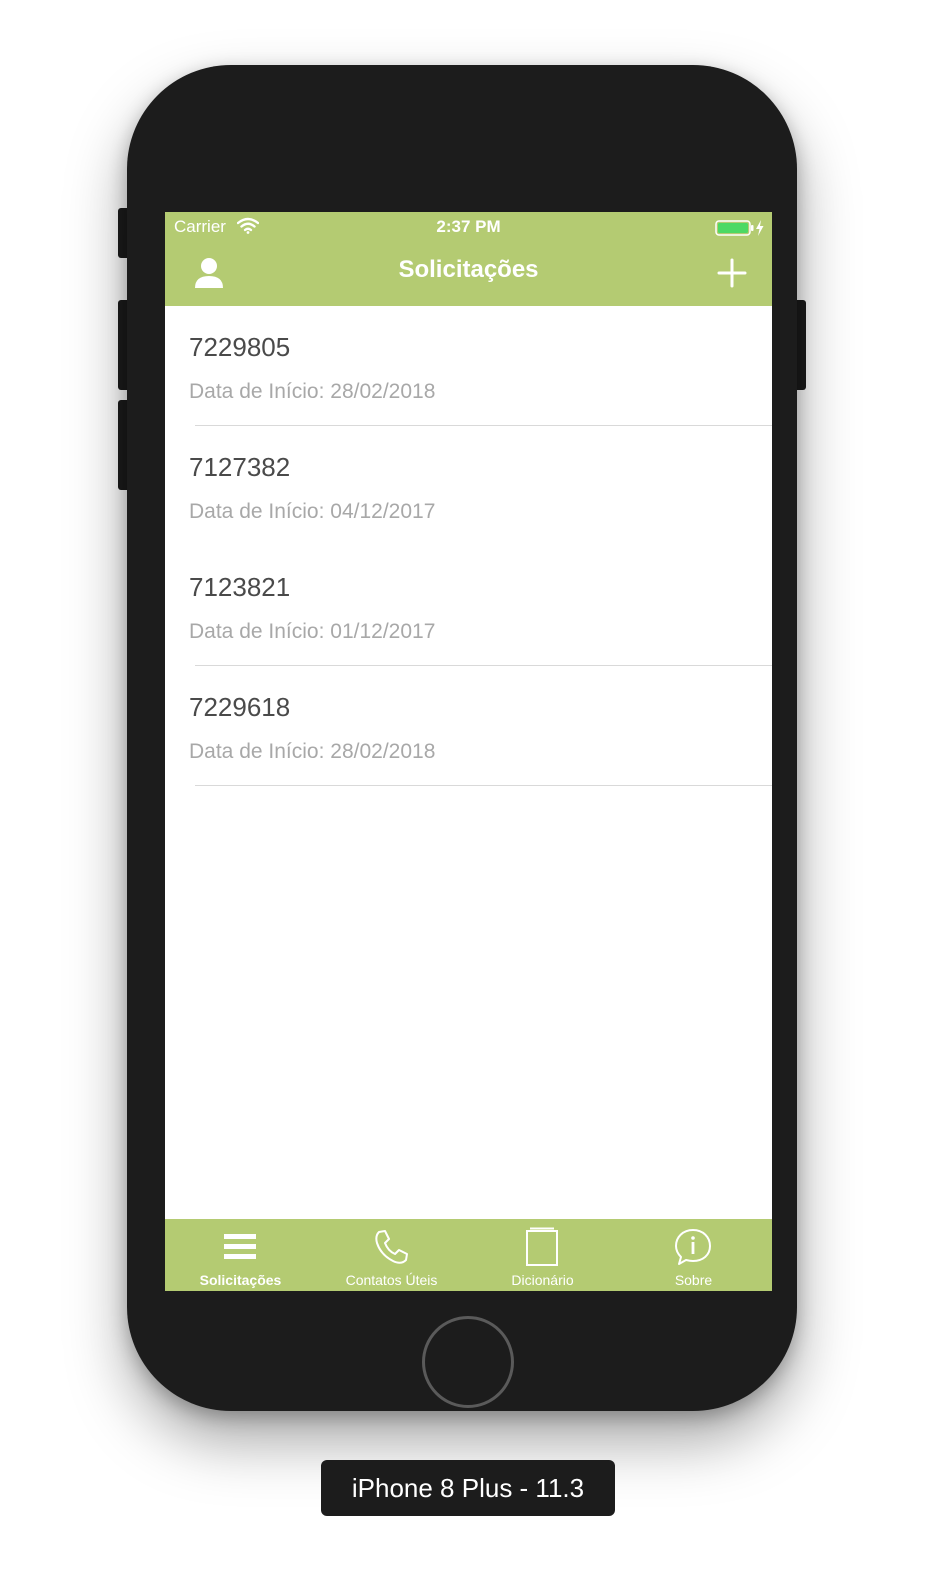 The image size is (934, 1594). What do you see at coordinates (732, 273) in the screenshot?
I see `add-icon` at bounding box center [732, 273].